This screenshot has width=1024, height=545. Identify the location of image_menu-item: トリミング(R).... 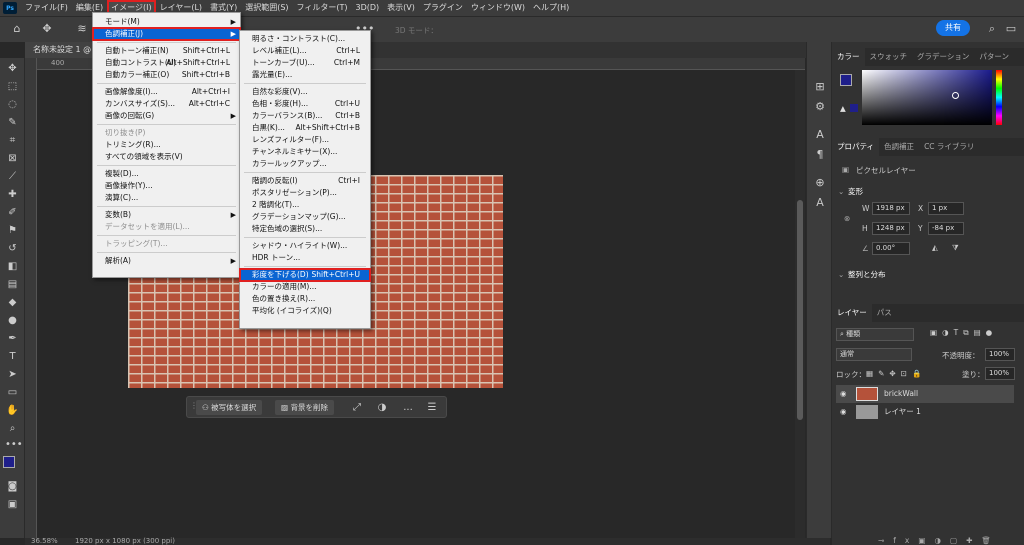
(166, 145).